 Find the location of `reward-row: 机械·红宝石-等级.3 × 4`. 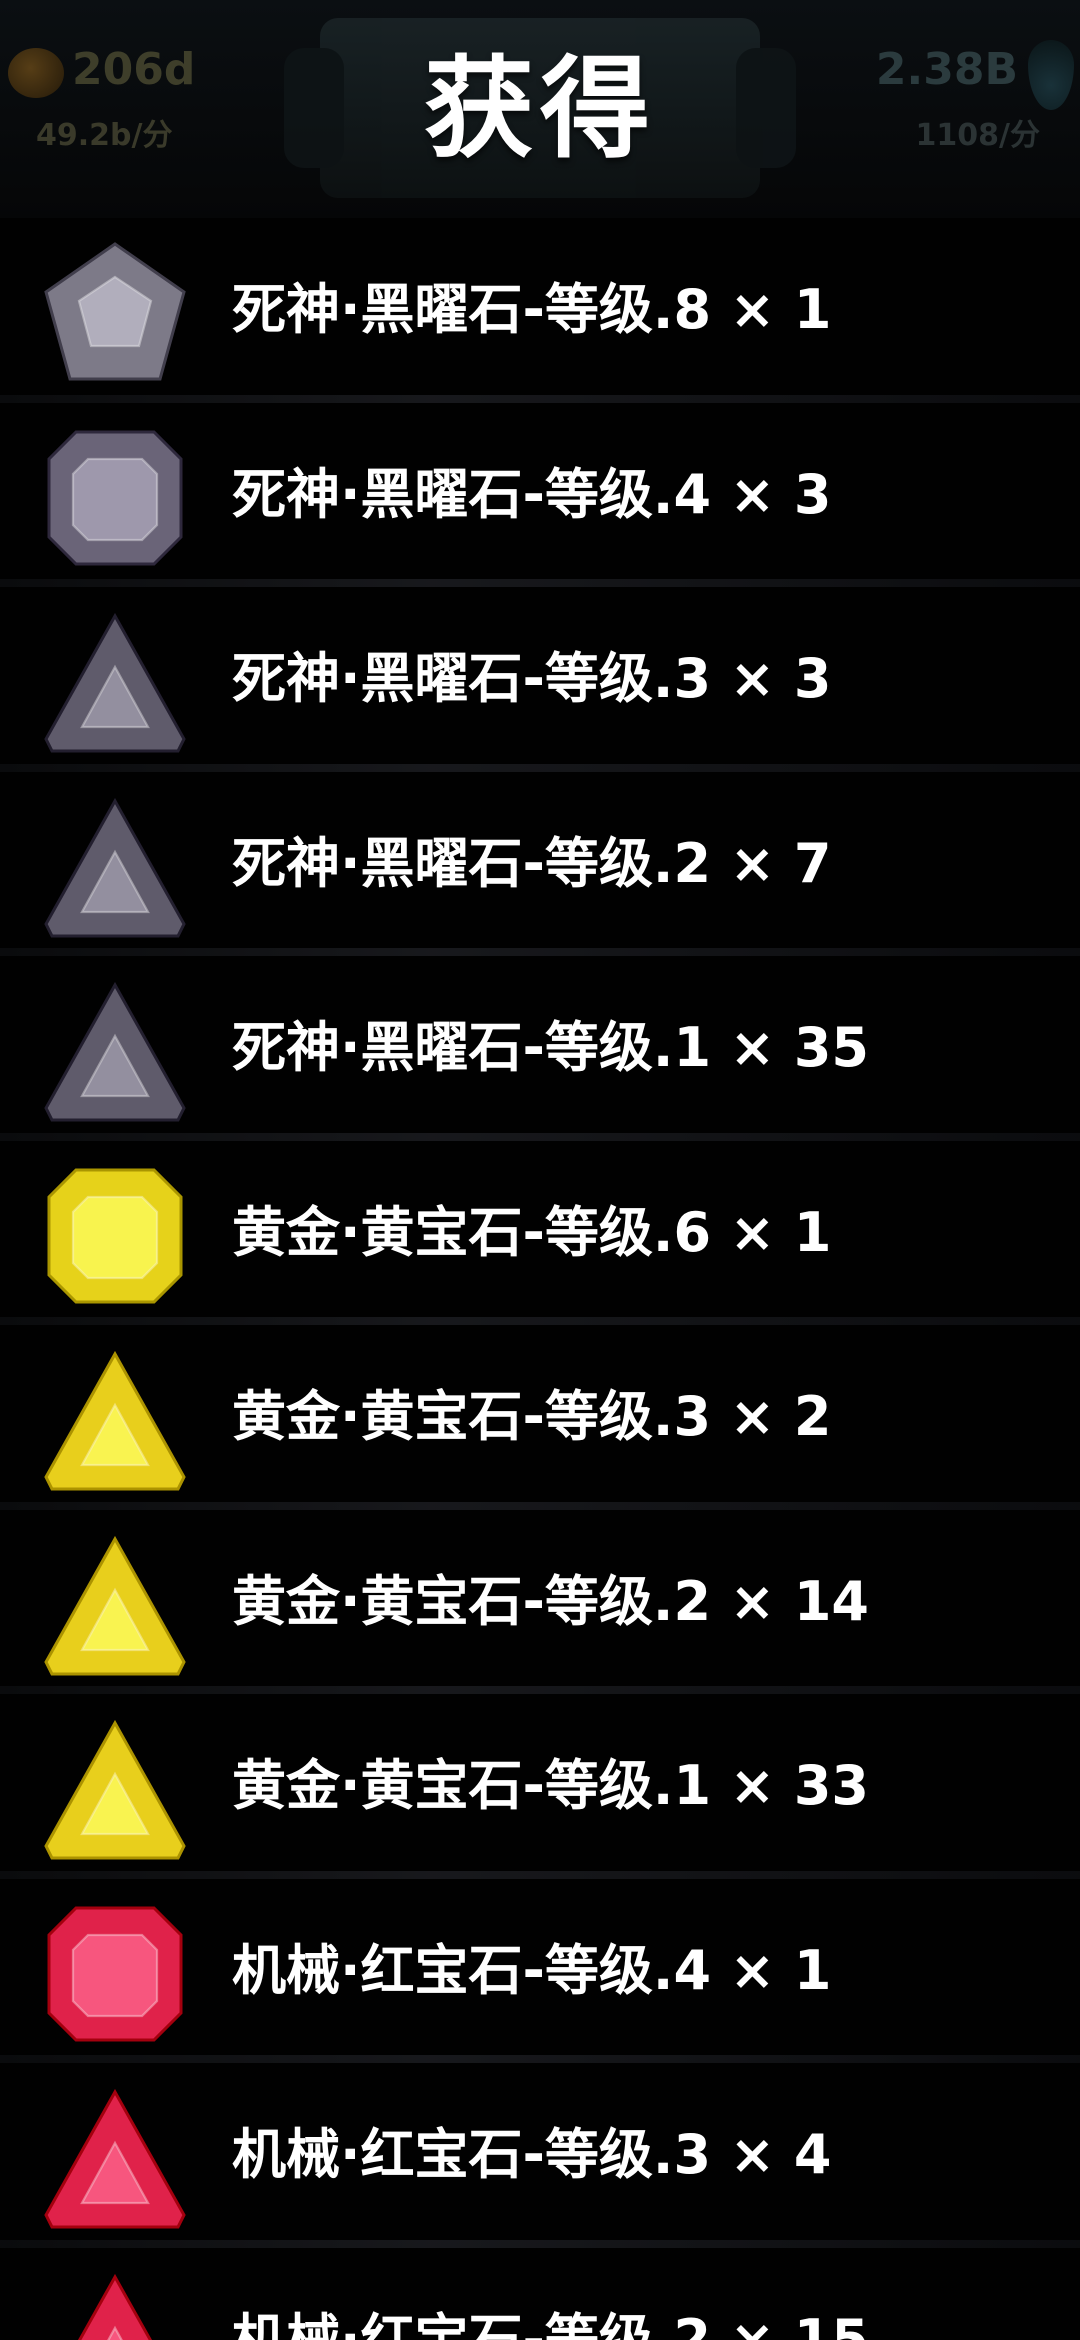

reward-row: 机械·红宝石-等级.3 × 4 is located at coordinates (540, 2155).